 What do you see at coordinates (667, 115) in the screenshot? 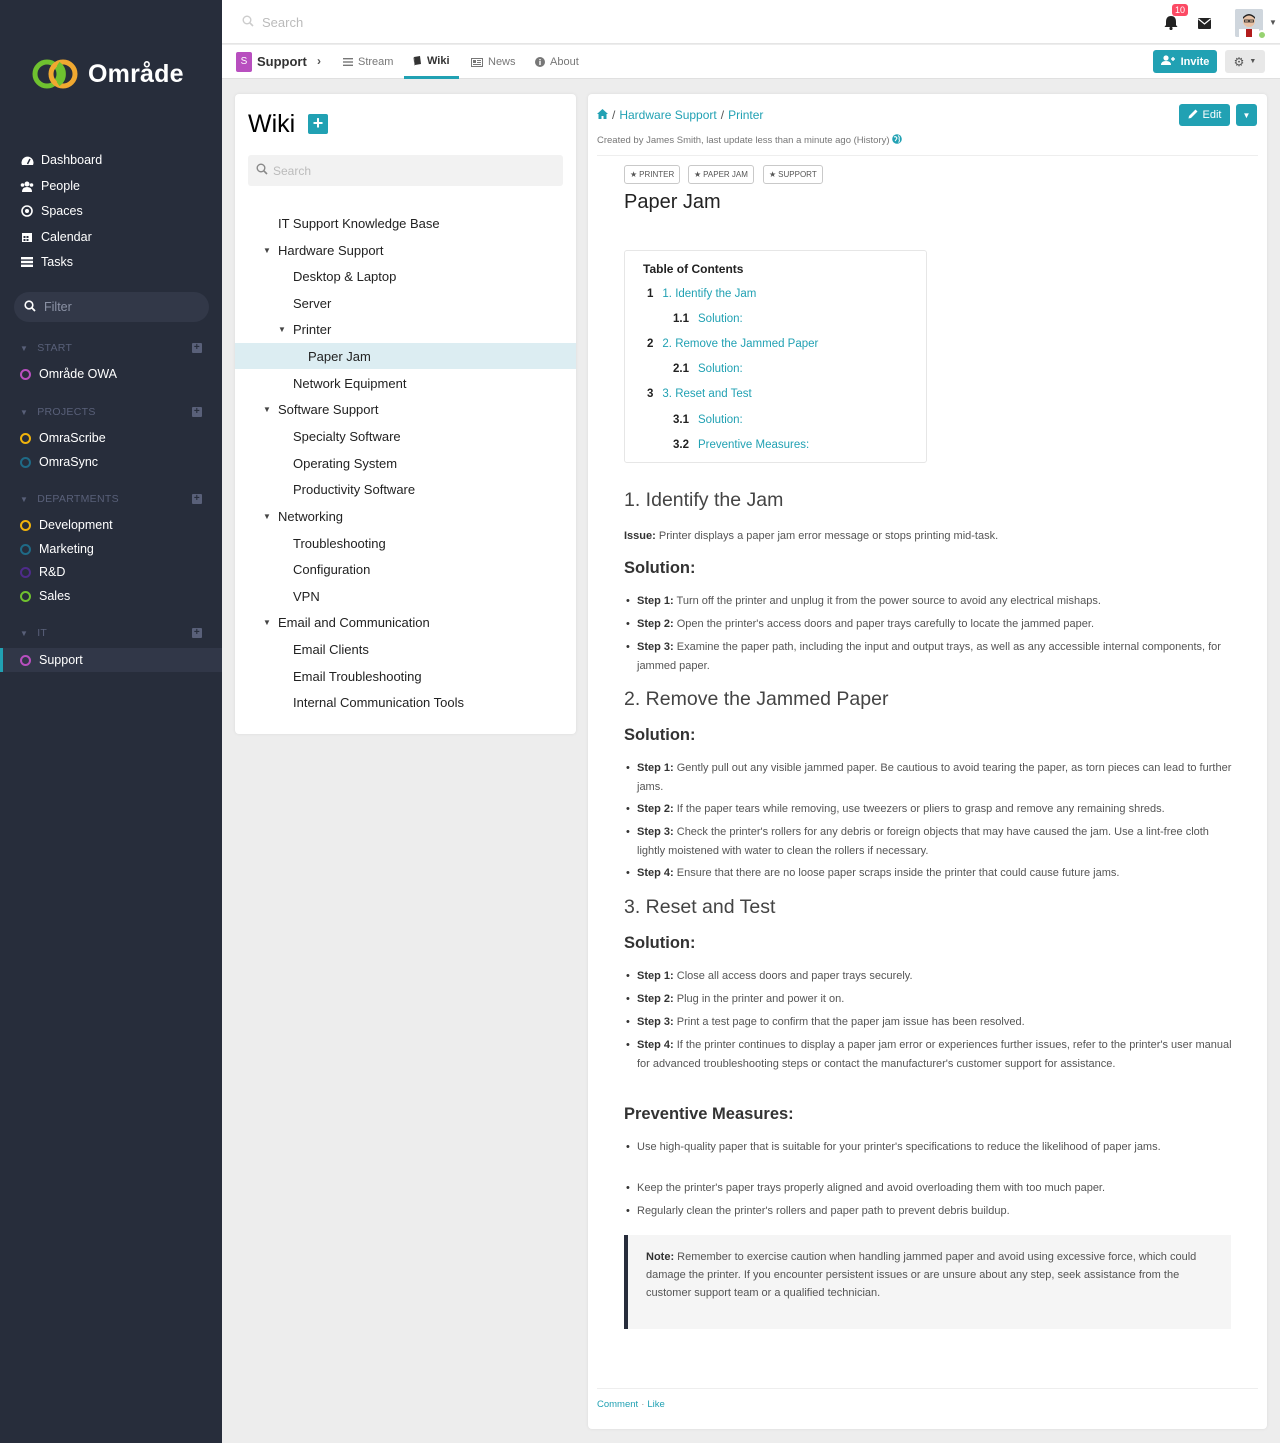
I see `breadcrumb-link-hardware-support: Hardware Support` at bounding box center [667, 115].